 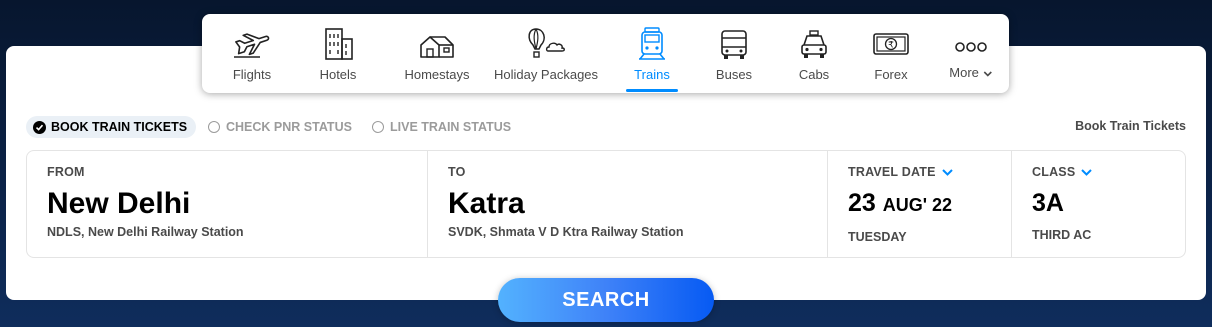 What do you see at coordinates (652, 43) in the screenshot?
I see `train-icon` at bounding box center [652, 43].